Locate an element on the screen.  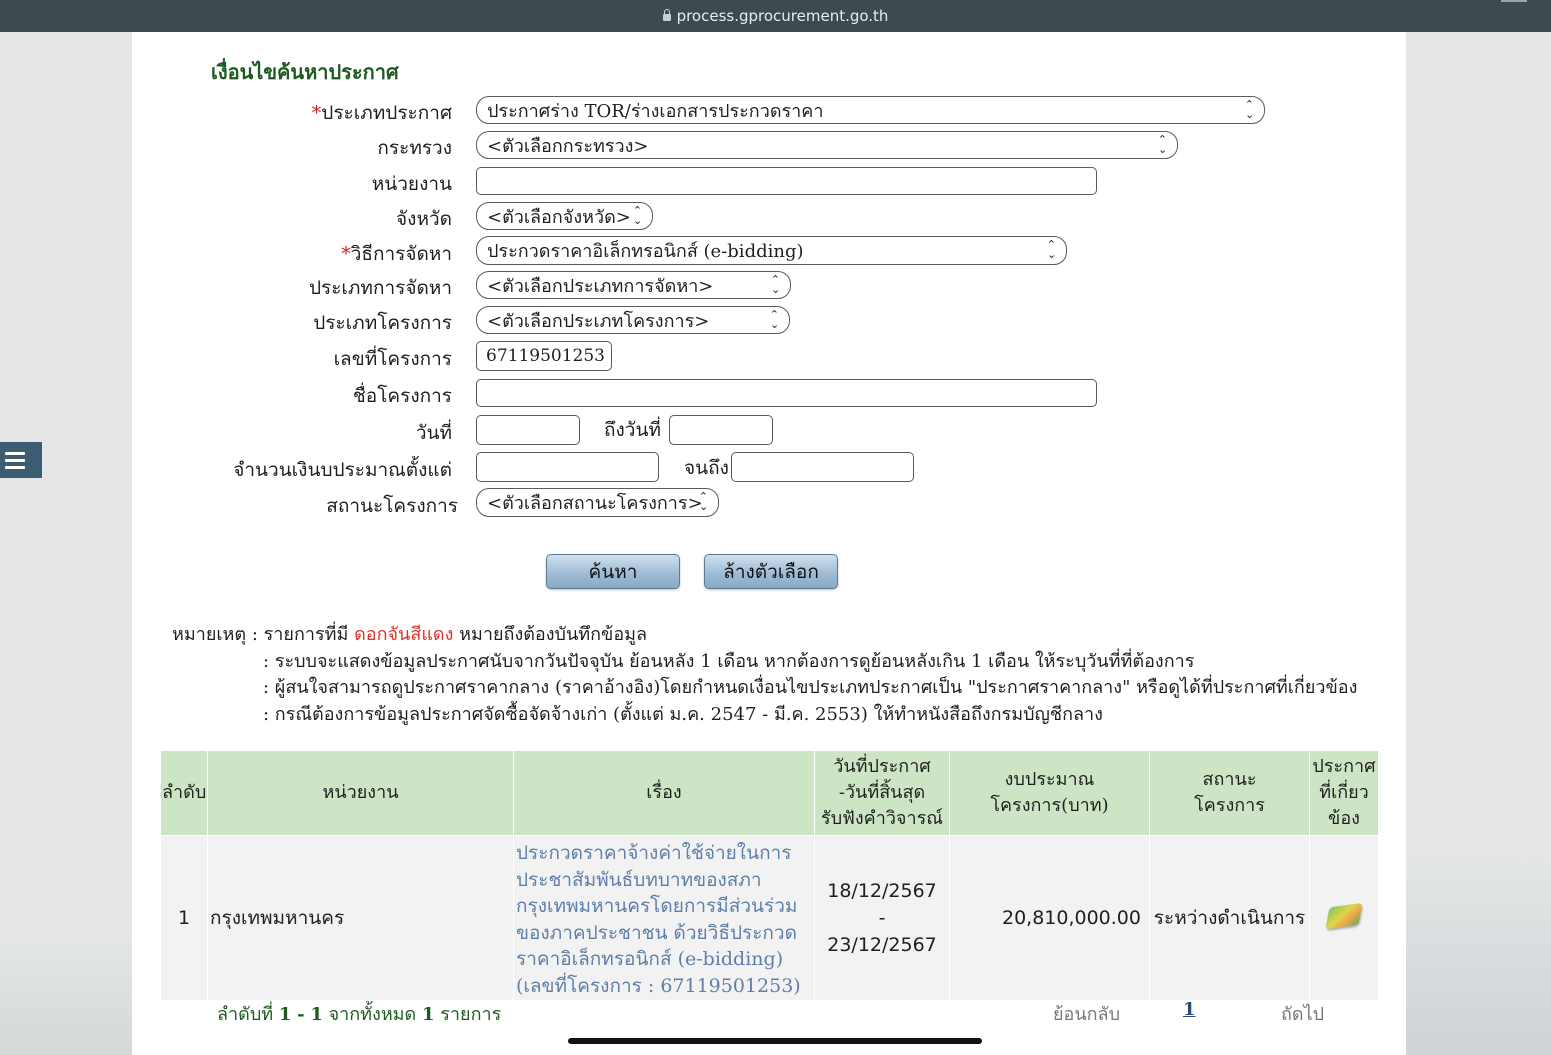
col-header-subject: เรื่อง is located at coordinates (664, 793).